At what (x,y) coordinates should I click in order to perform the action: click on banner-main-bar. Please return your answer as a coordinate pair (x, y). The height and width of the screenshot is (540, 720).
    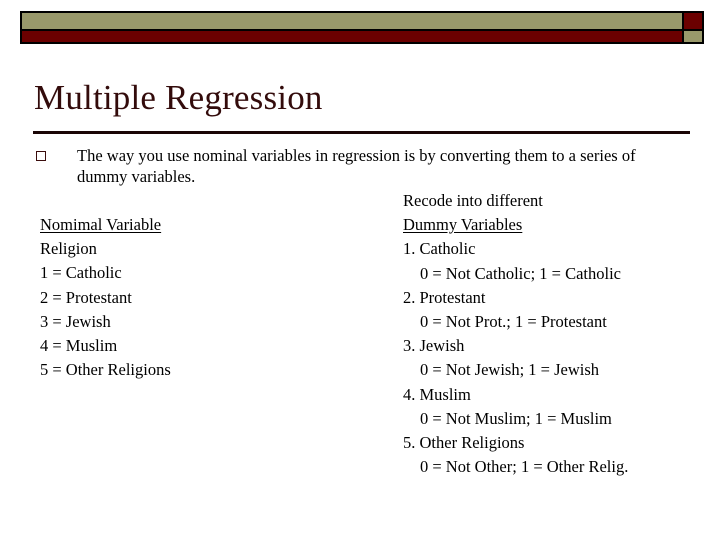
    Looking at the image, I should click on (352, 27).